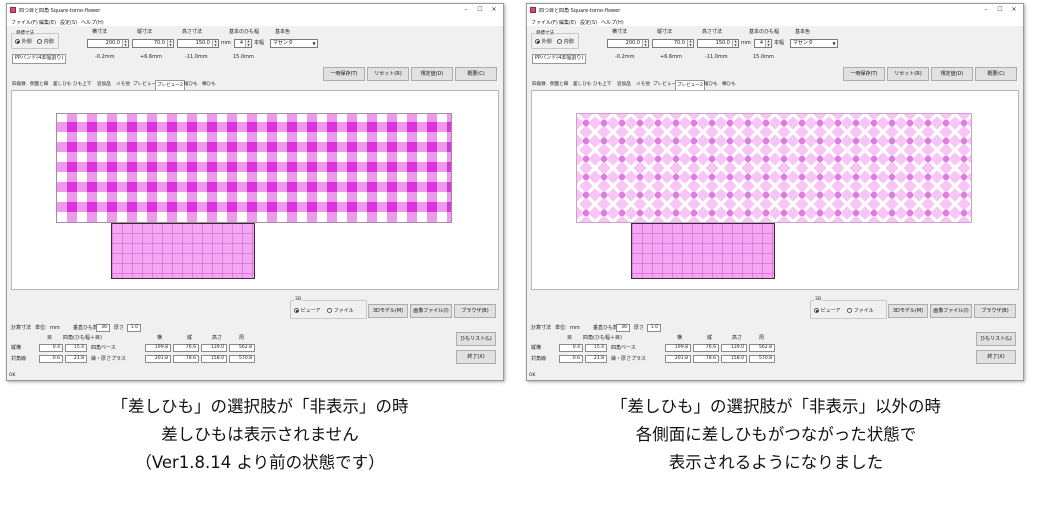 The image size is (1053, 506). I want to click on table-cell: 201.8, so click(678, 359).